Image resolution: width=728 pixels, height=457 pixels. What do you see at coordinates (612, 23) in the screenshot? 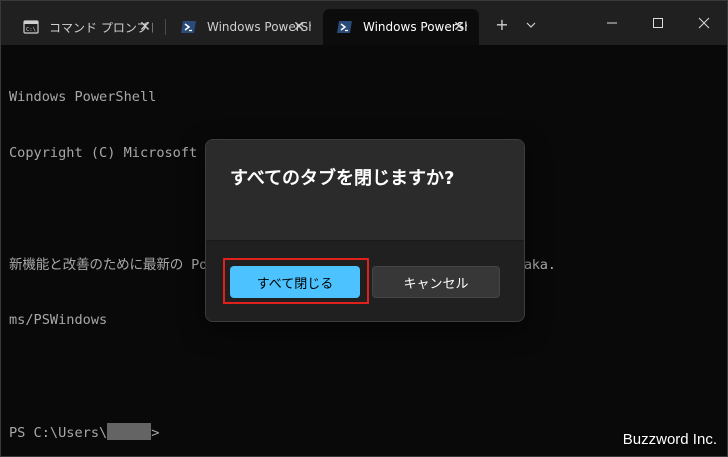
I see `minimize-button` at bounding box center [612, 23].